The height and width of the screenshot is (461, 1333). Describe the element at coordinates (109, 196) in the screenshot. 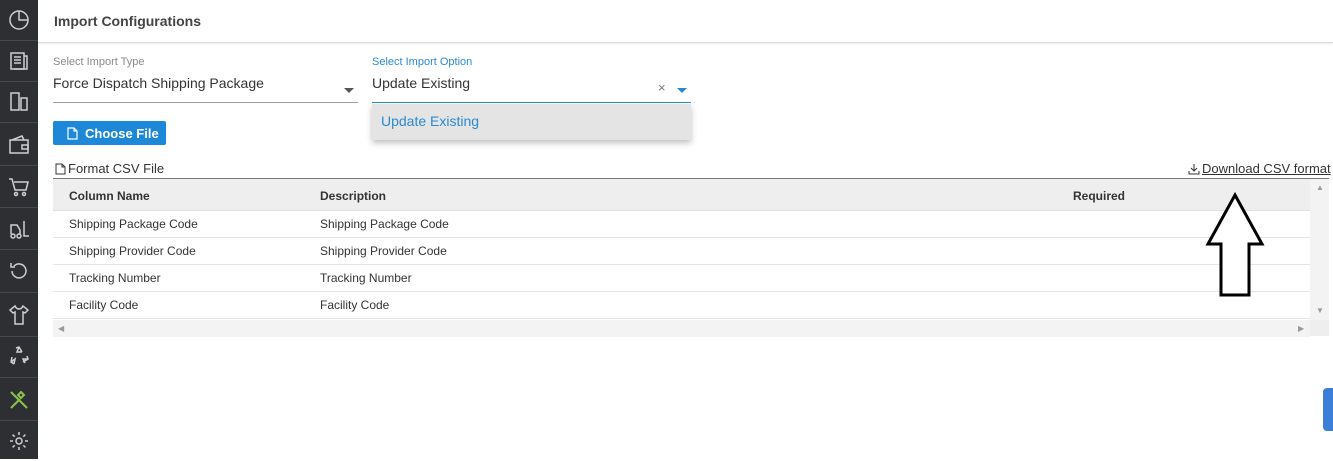

I see `column-header-name: Column Name` at that location.